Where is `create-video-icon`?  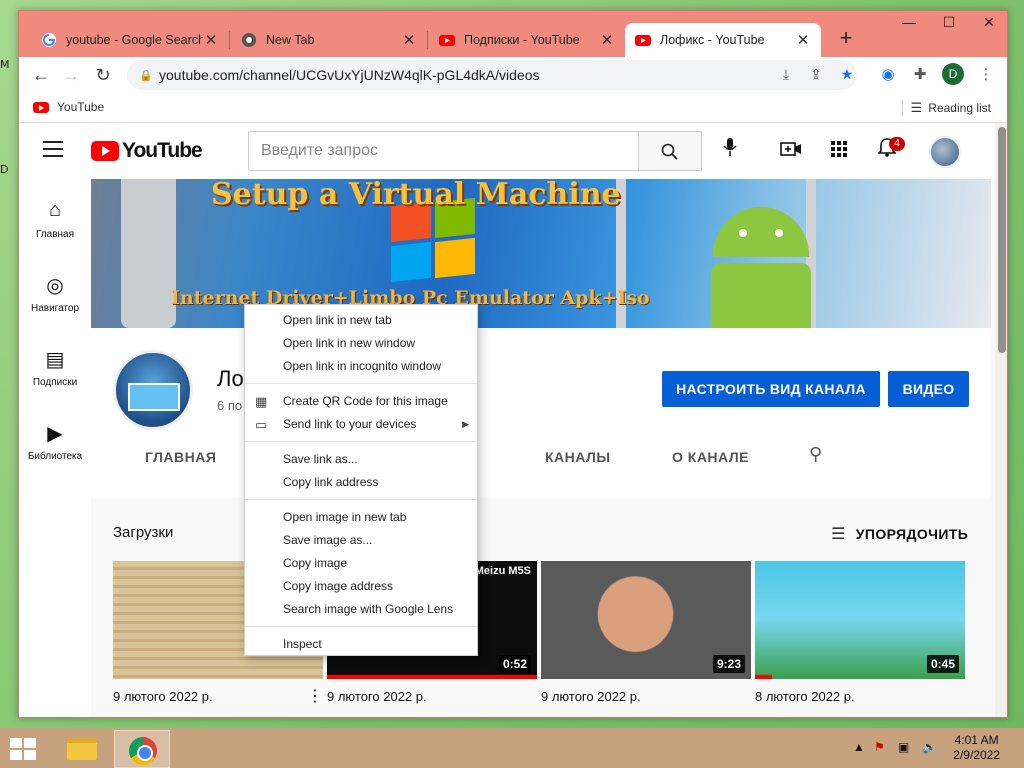 create-video-icon is located at coordinates (791, 151).